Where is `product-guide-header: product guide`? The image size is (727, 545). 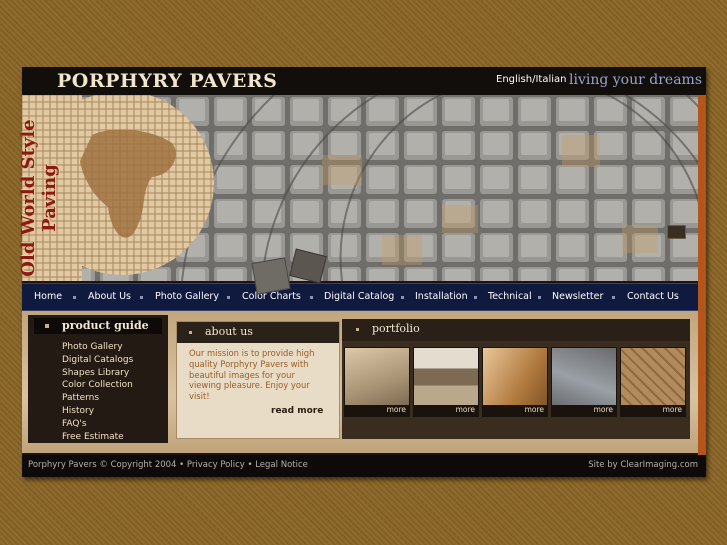
product-guide-header: product guide is located at coordinates (98, 326).